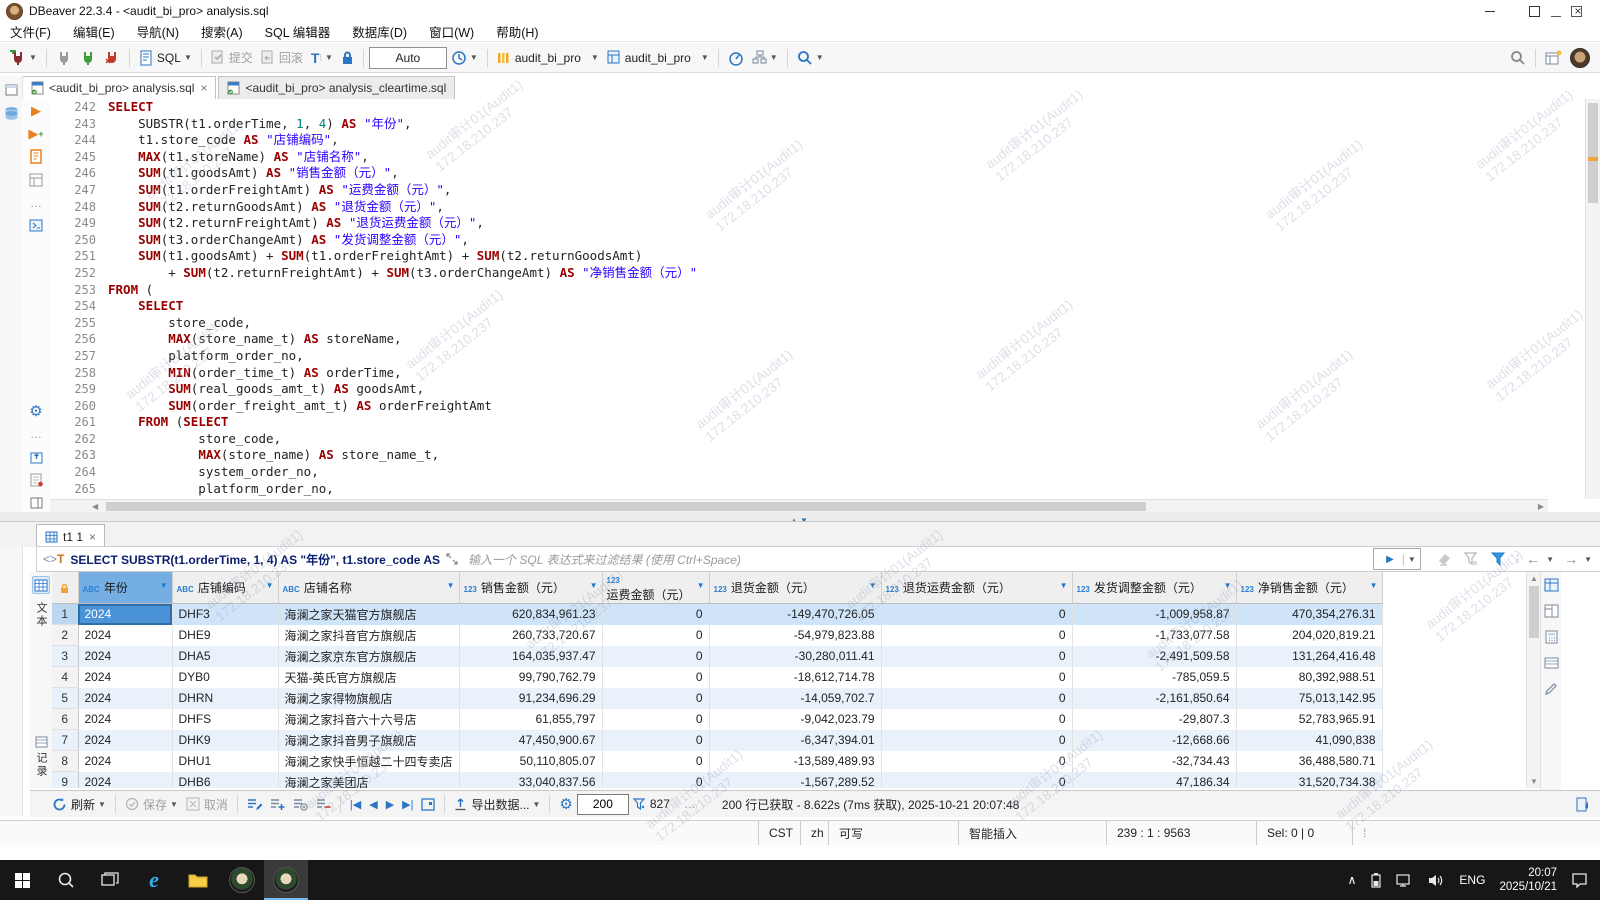 This screenshot has height=900, width=1600. I want to click on cell: -54,979,823.88, so click(795, 635).